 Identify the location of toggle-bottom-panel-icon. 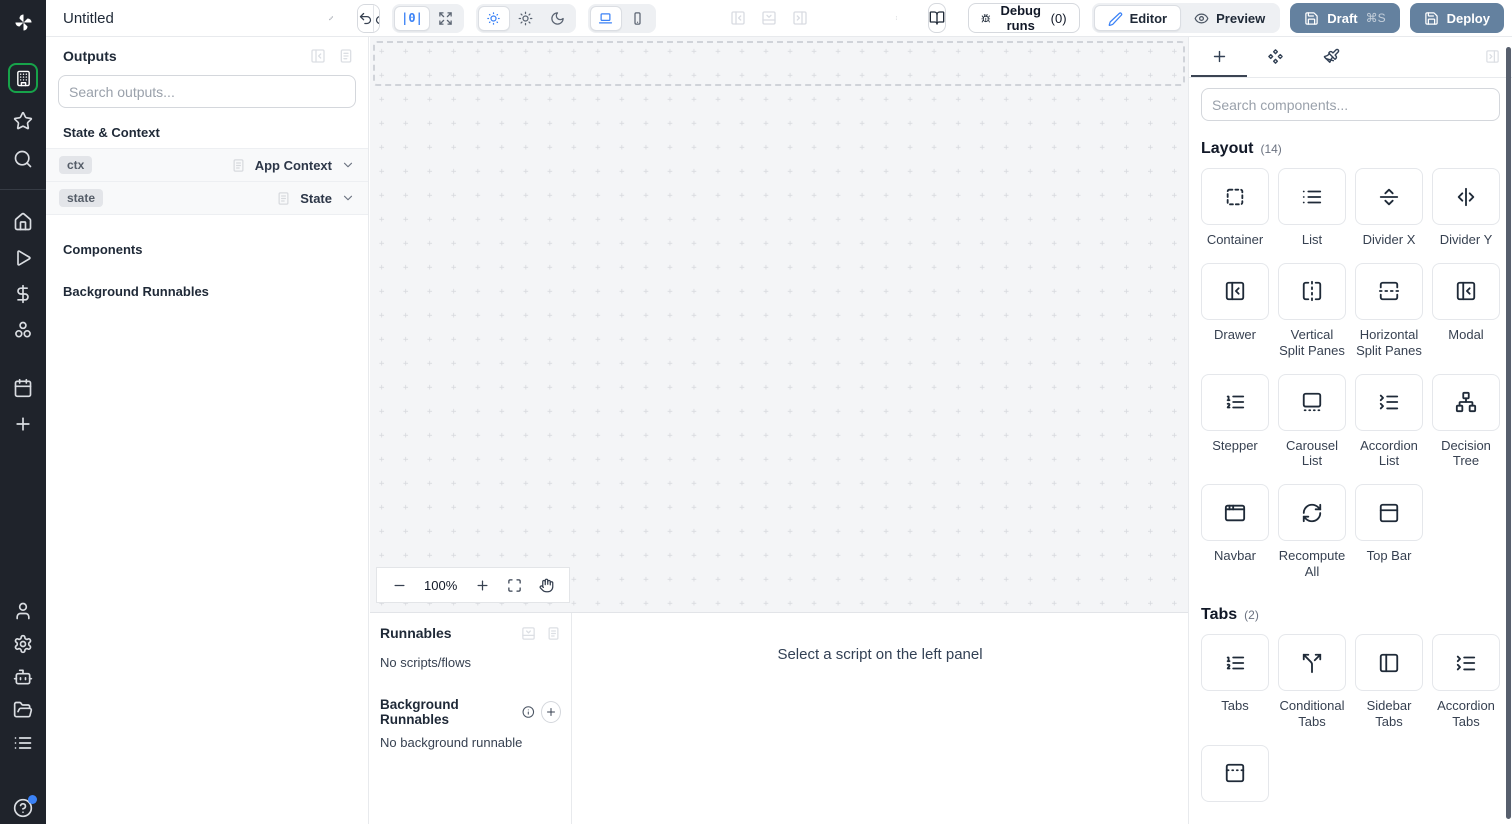
(769, 18).